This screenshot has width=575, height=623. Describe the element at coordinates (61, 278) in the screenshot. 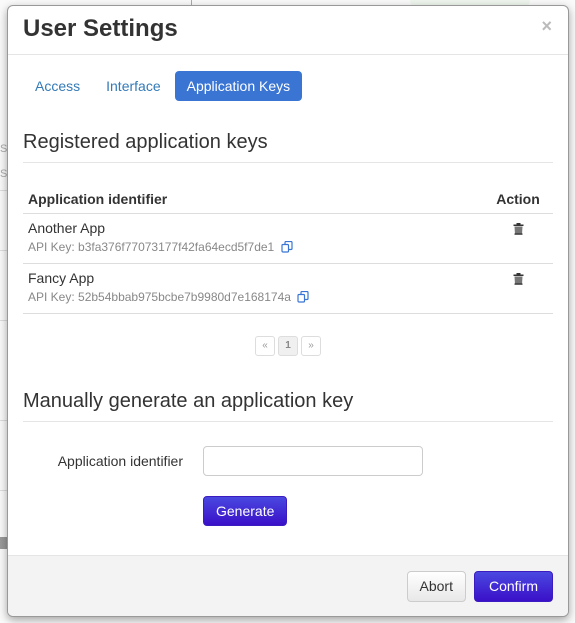

I see `app-name: Fancy App` at that location.